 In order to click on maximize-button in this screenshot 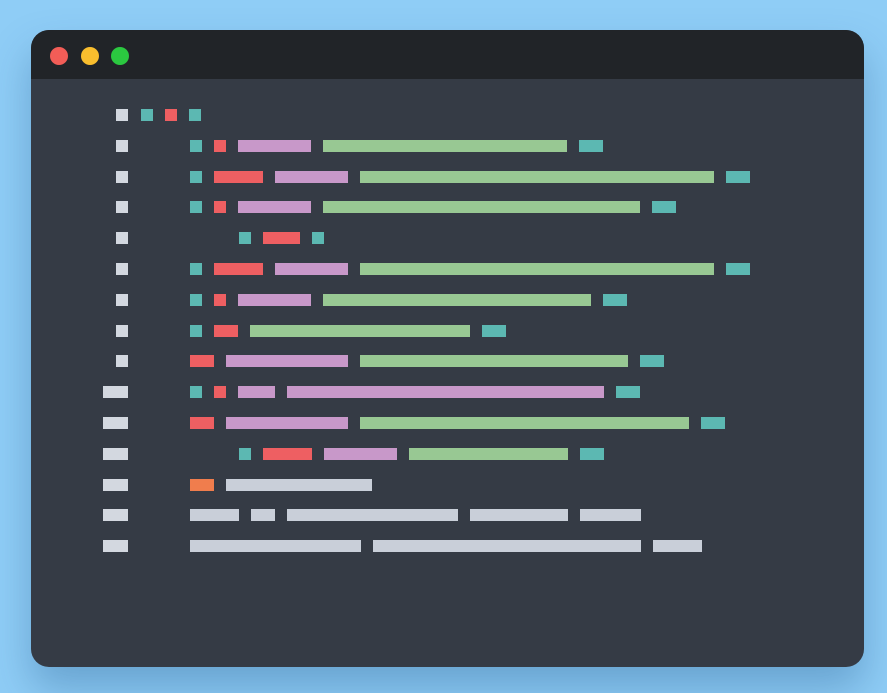, I will do `click(120, 56)`.